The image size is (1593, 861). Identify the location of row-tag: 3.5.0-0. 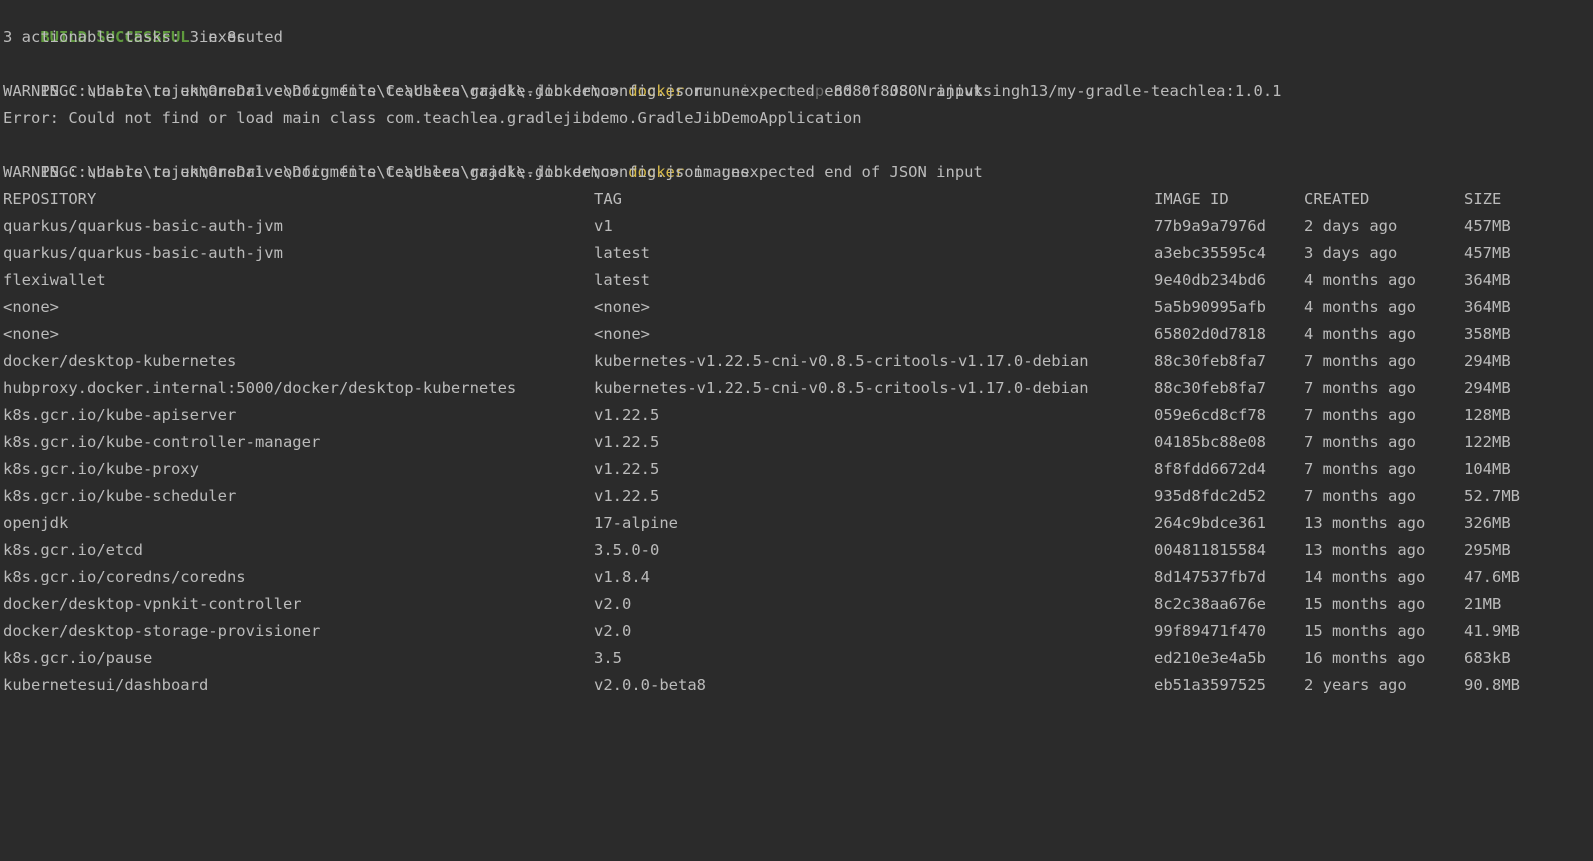
(627, 550).